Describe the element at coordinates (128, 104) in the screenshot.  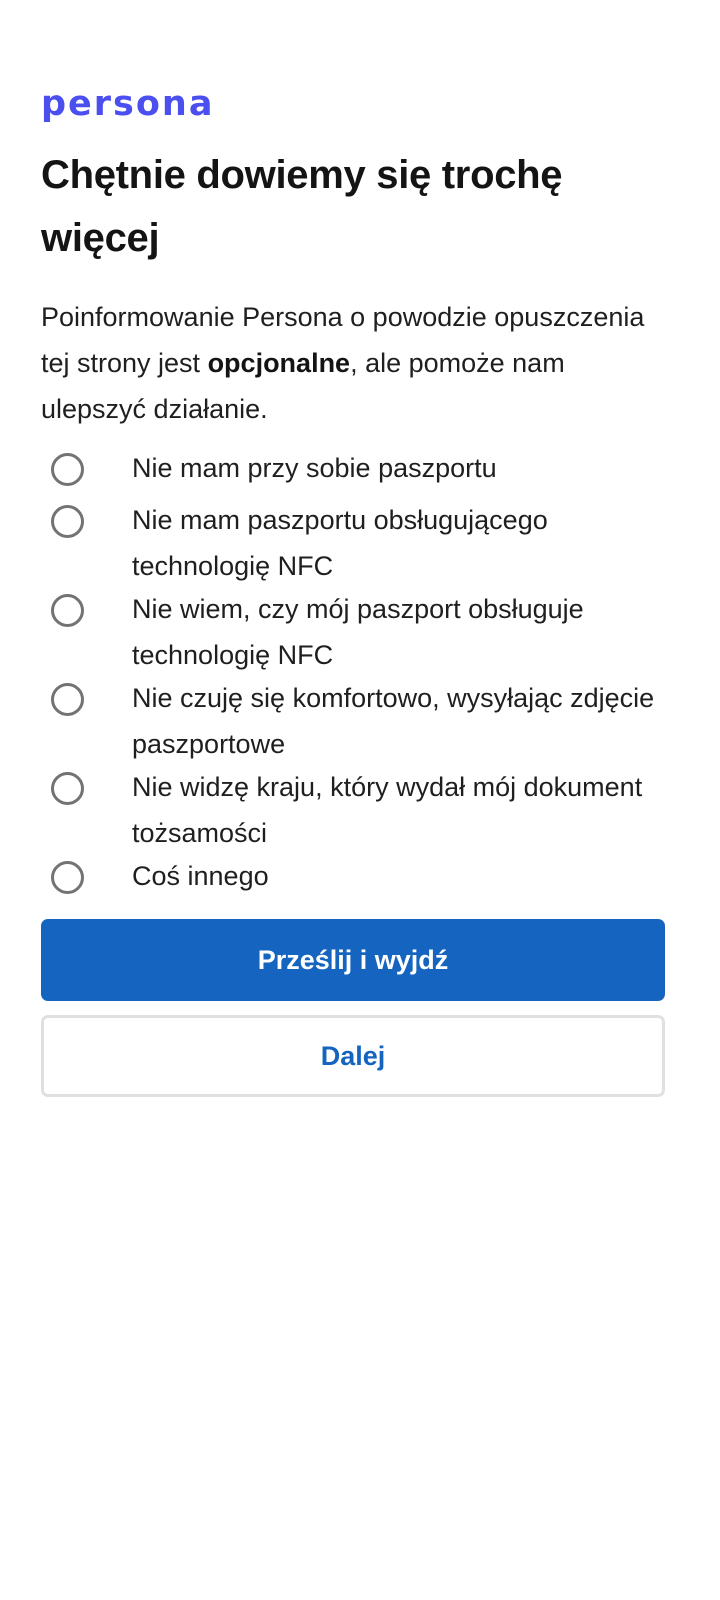
I see `persona-logo: persona` at that location.